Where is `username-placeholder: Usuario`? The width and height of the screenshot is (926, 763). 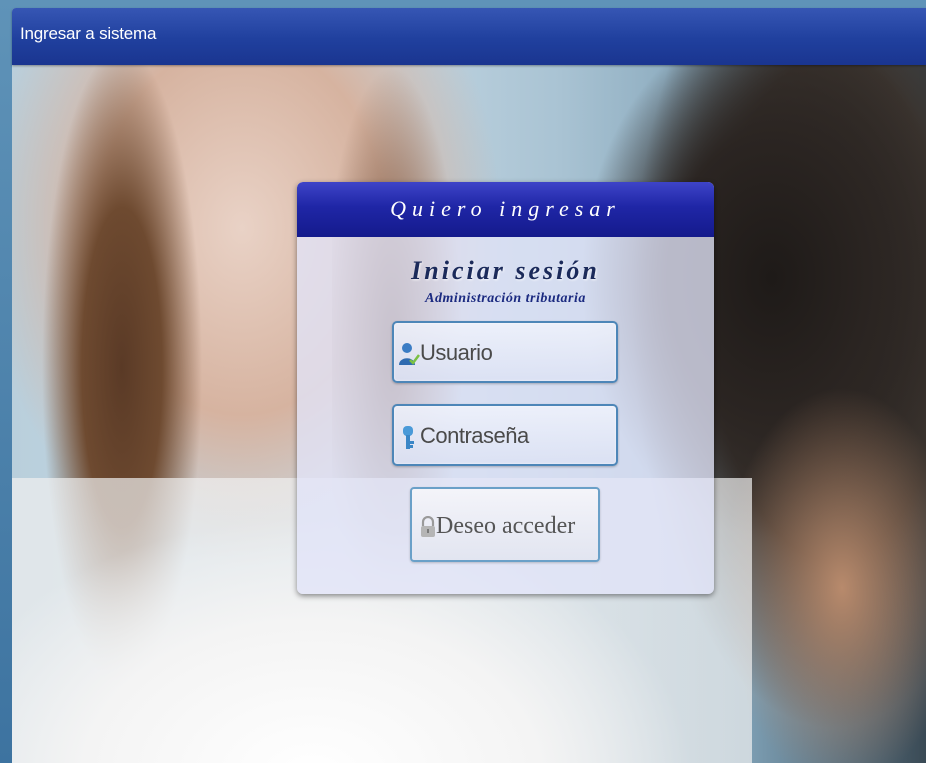 username-placeholder: Usuario is located at coordinates (456, 352).